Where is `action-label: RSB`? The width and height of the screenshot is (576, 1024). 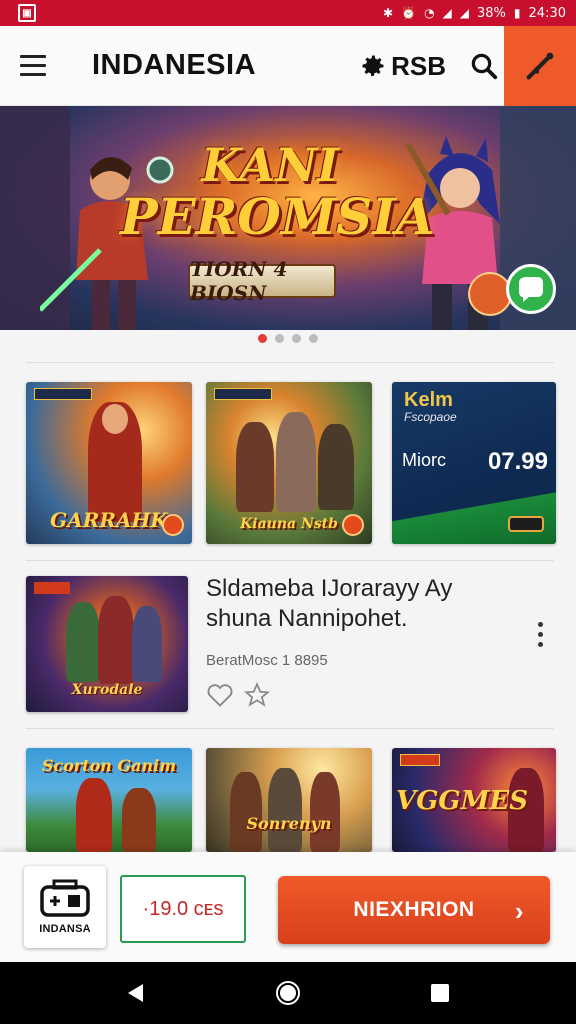 action-label: RSB is located at coordinates (418, 65).